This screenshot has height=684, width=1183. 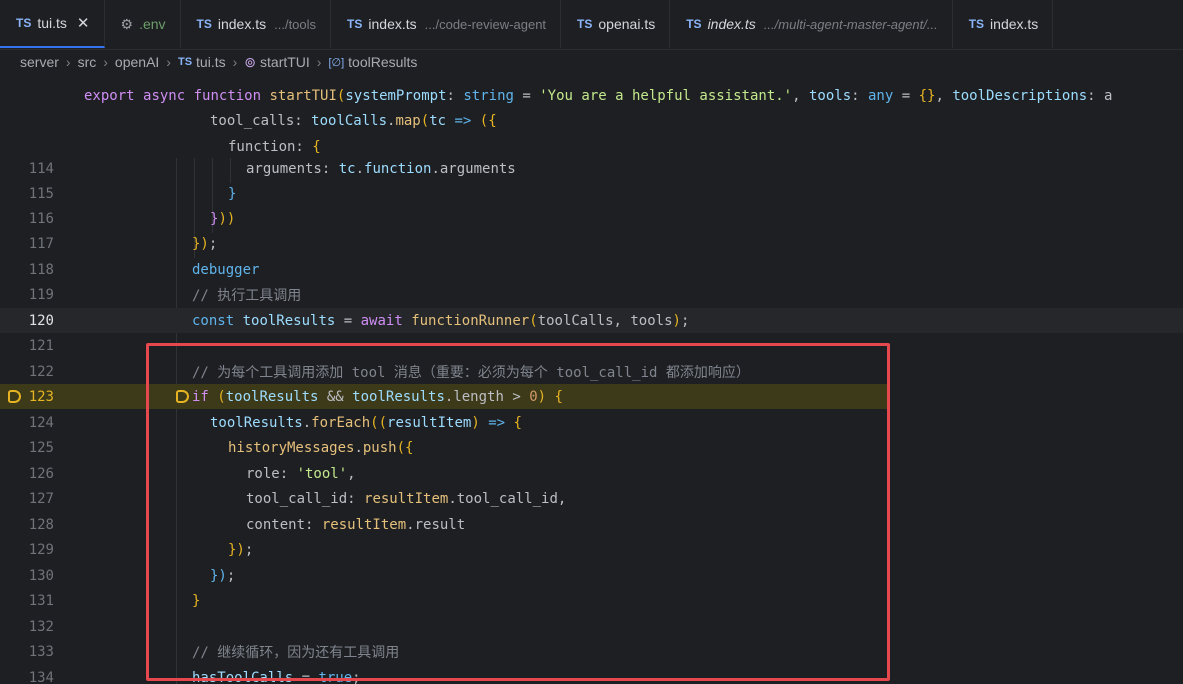 I want to click on line-number: 125, so click(x=41, y=447).